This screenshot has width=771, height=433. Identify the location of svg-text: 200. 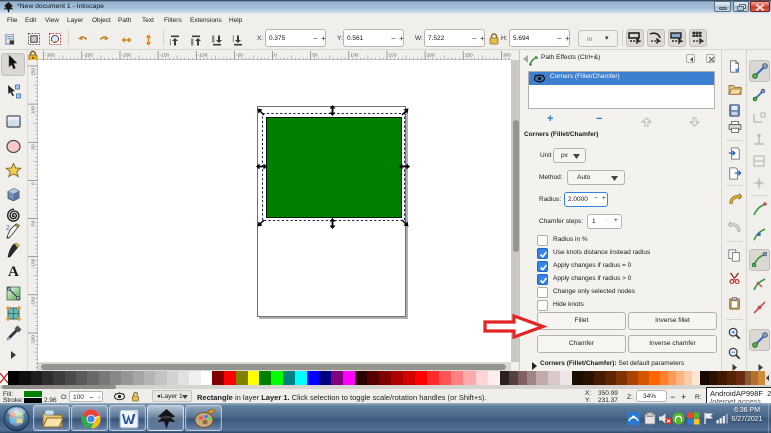
(431, 56).